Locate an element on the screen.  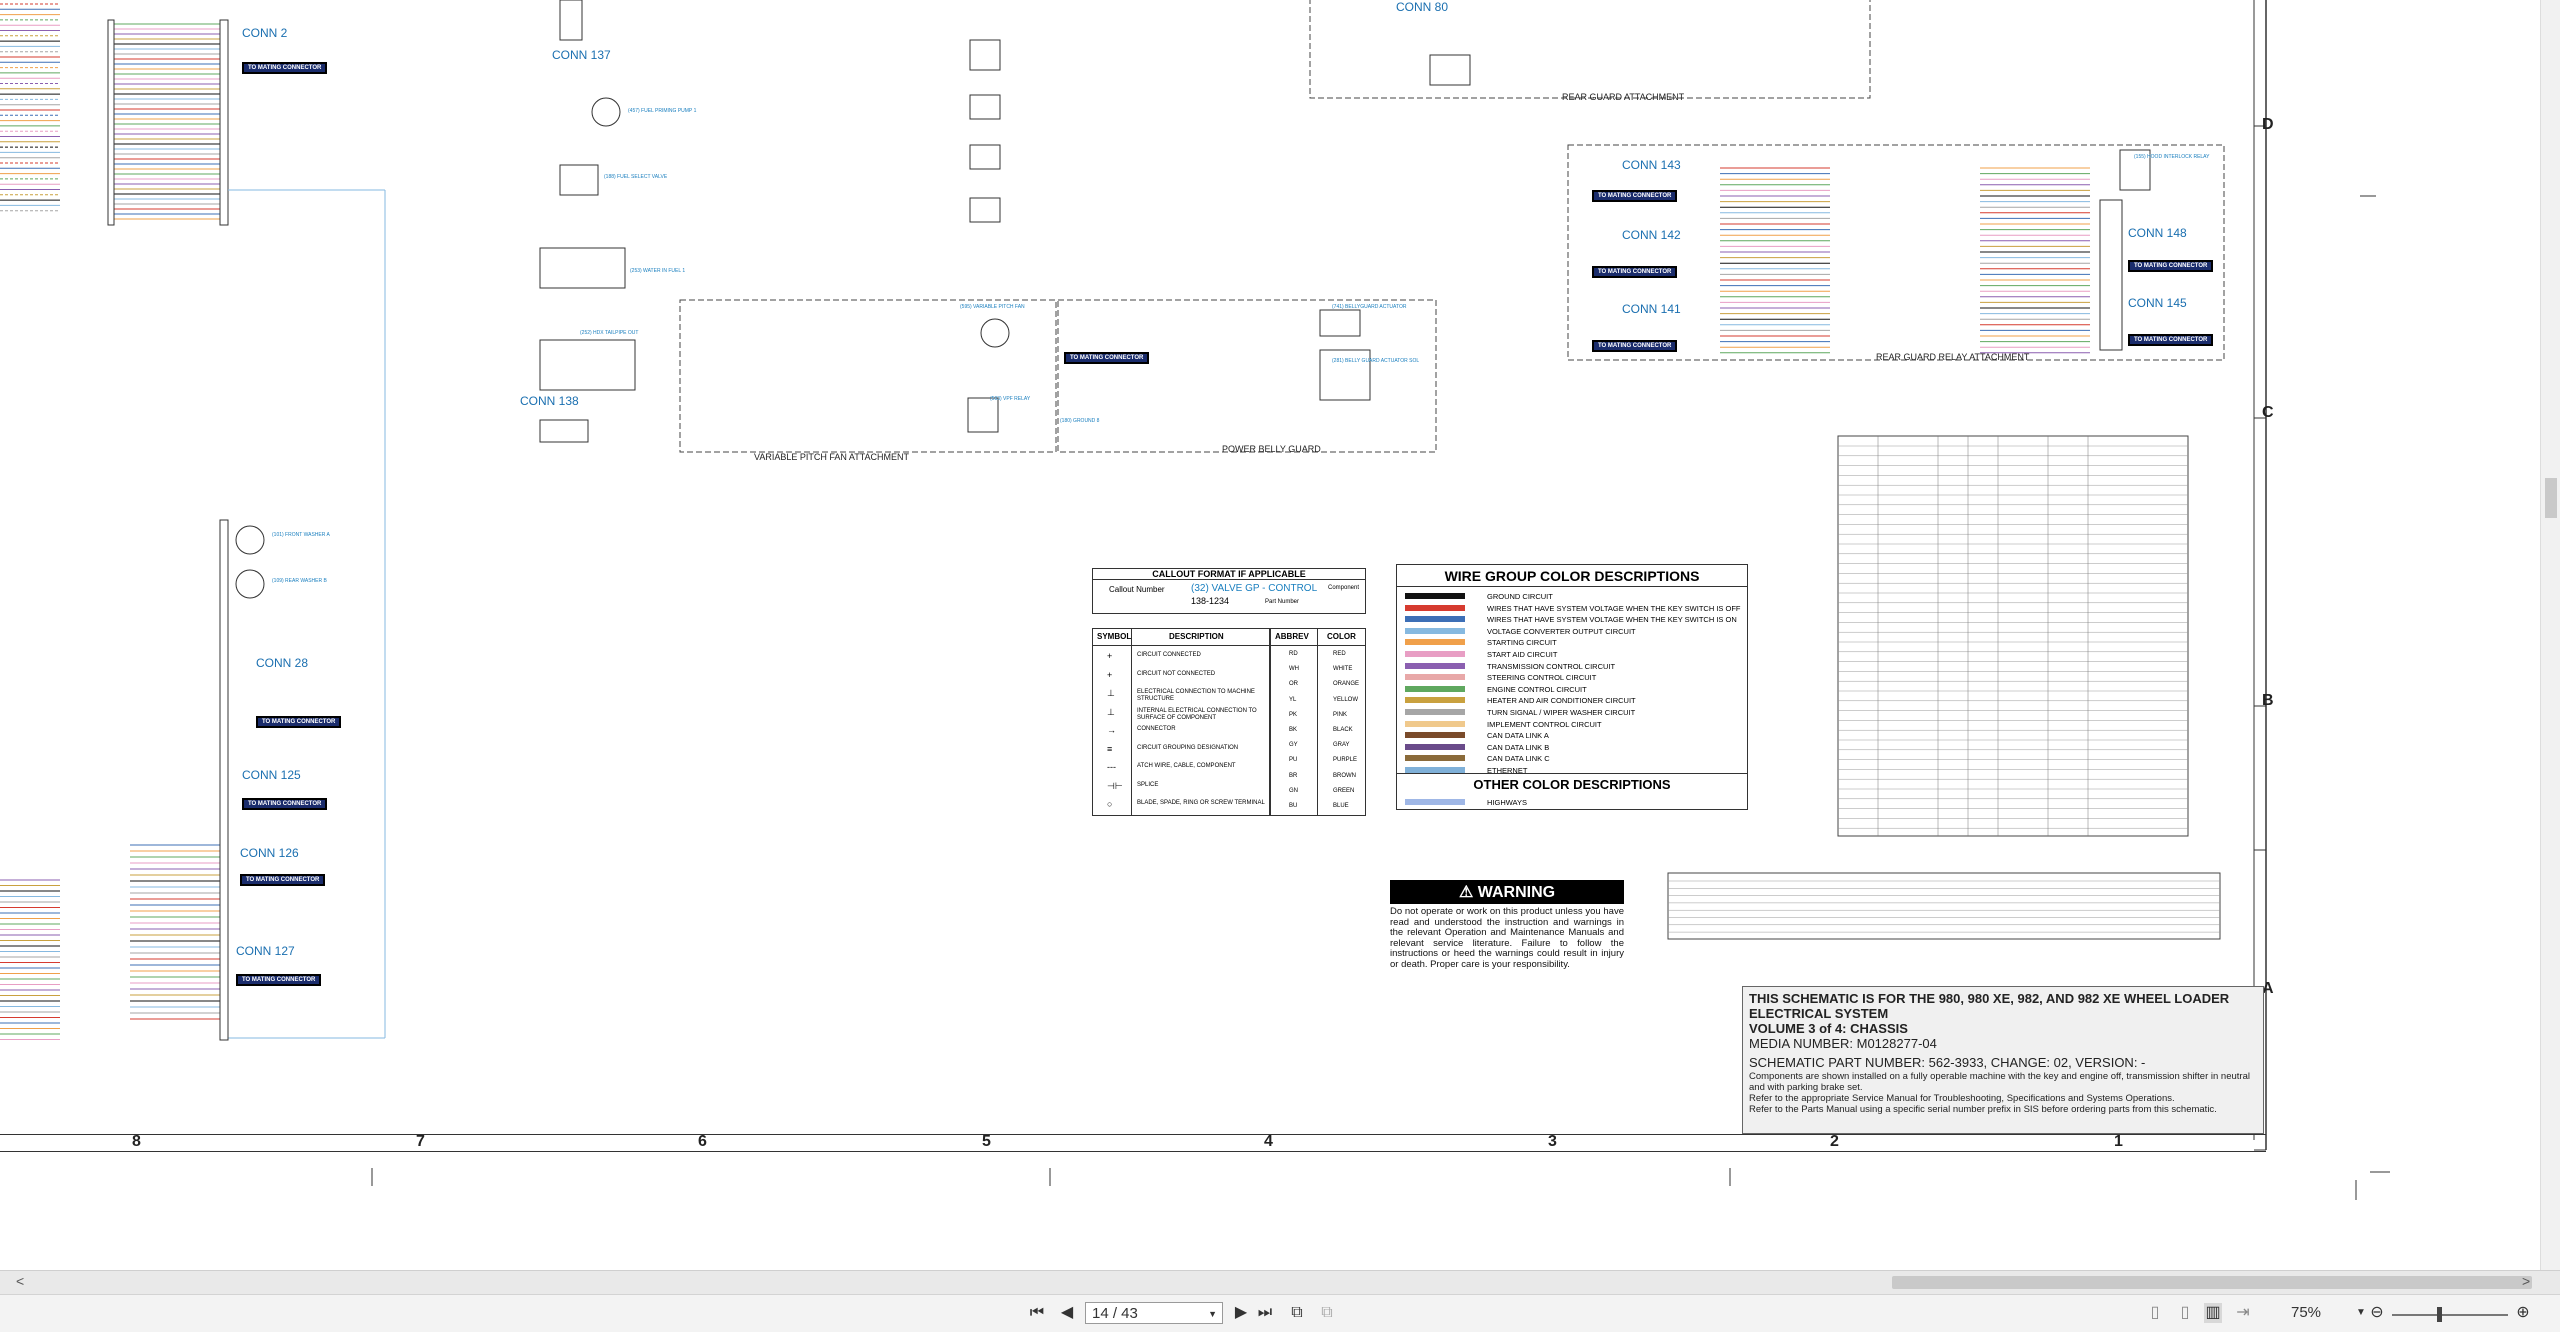
hdx-tailpipe-label: (252) HDX TAILPIPE OUT is located at coordinates (609, 333).